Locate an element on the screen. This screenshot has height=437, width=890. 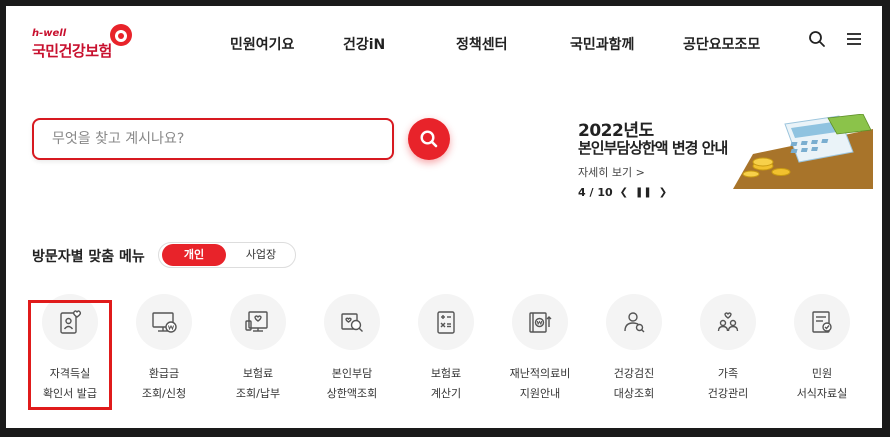
search-input is located at coordinates (213, 139).